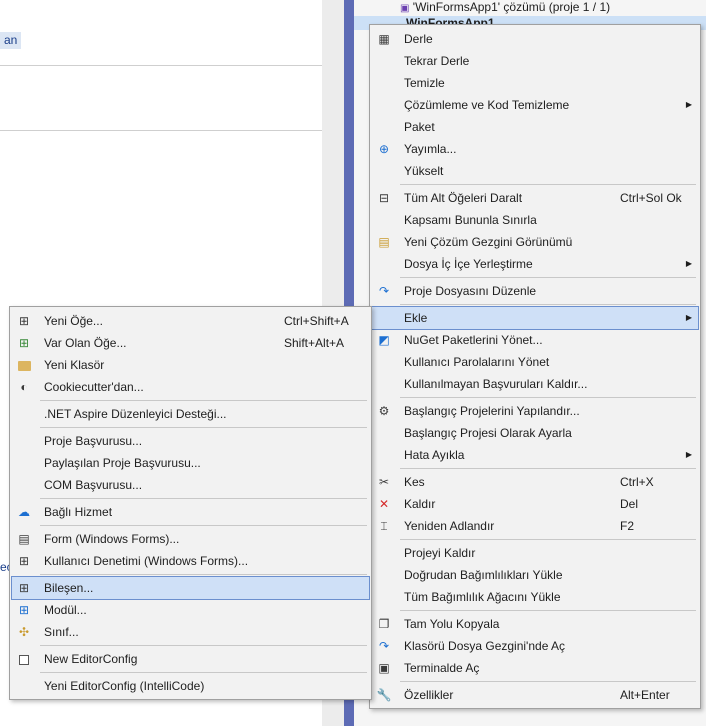  Describe the element at coordinates (505, 8) in the screenshot. I see `solution-node: ▣ 'WinFormsApp1' çözümü (proje 1 / 1)` at that location.